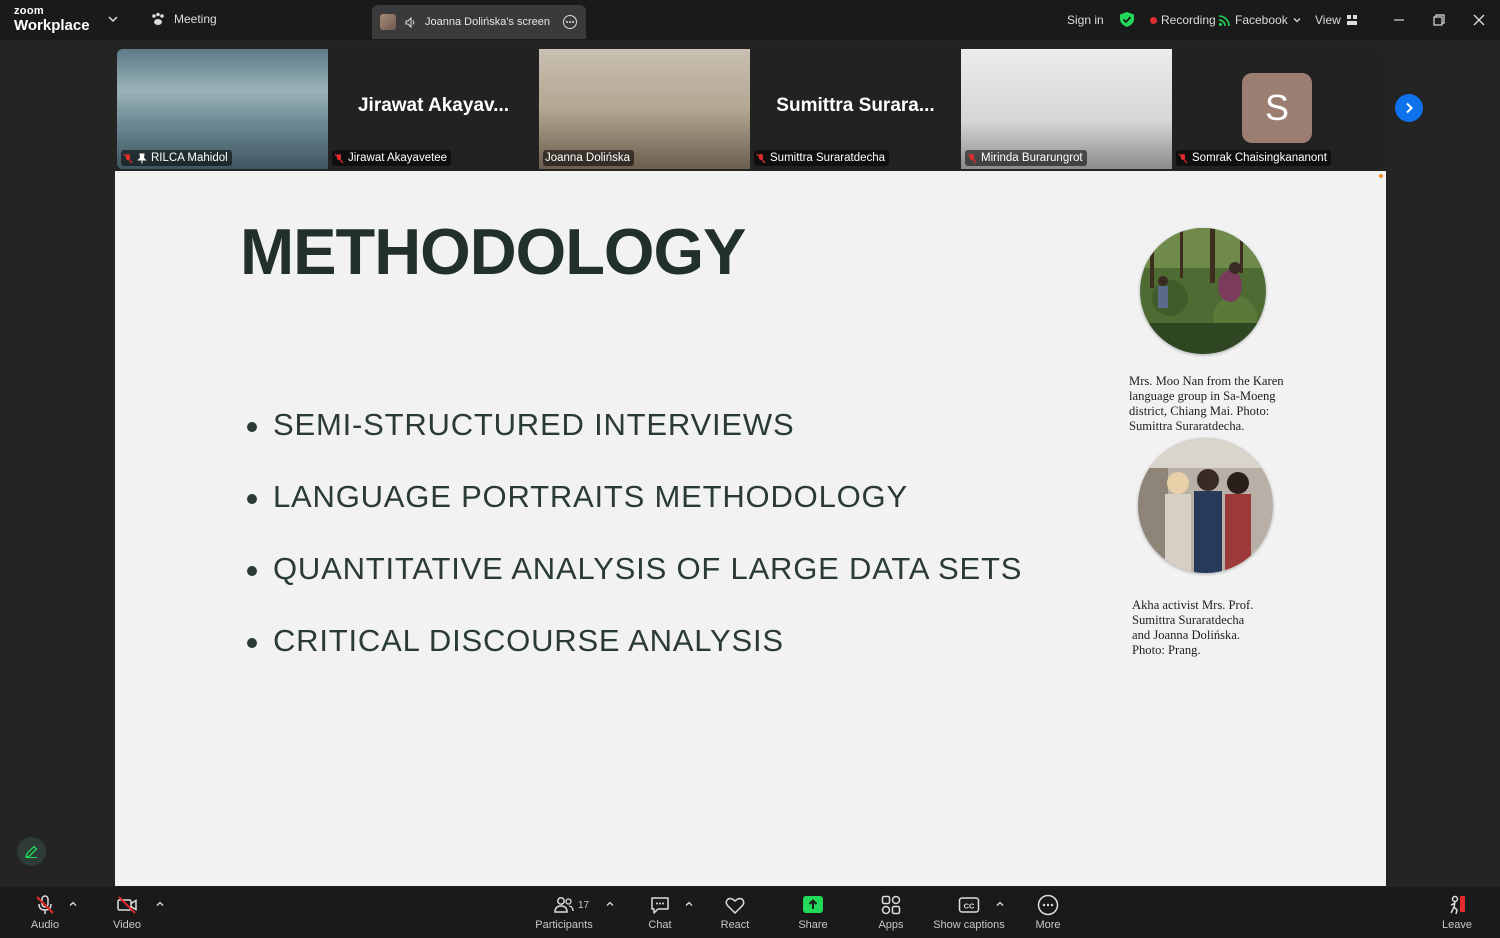 The image size is (1500, 938). What do you see at coordinates (189, 158) in the screenshot?
I see `participant-name: RILCA Mahidol` at bounding box center [189, 158].